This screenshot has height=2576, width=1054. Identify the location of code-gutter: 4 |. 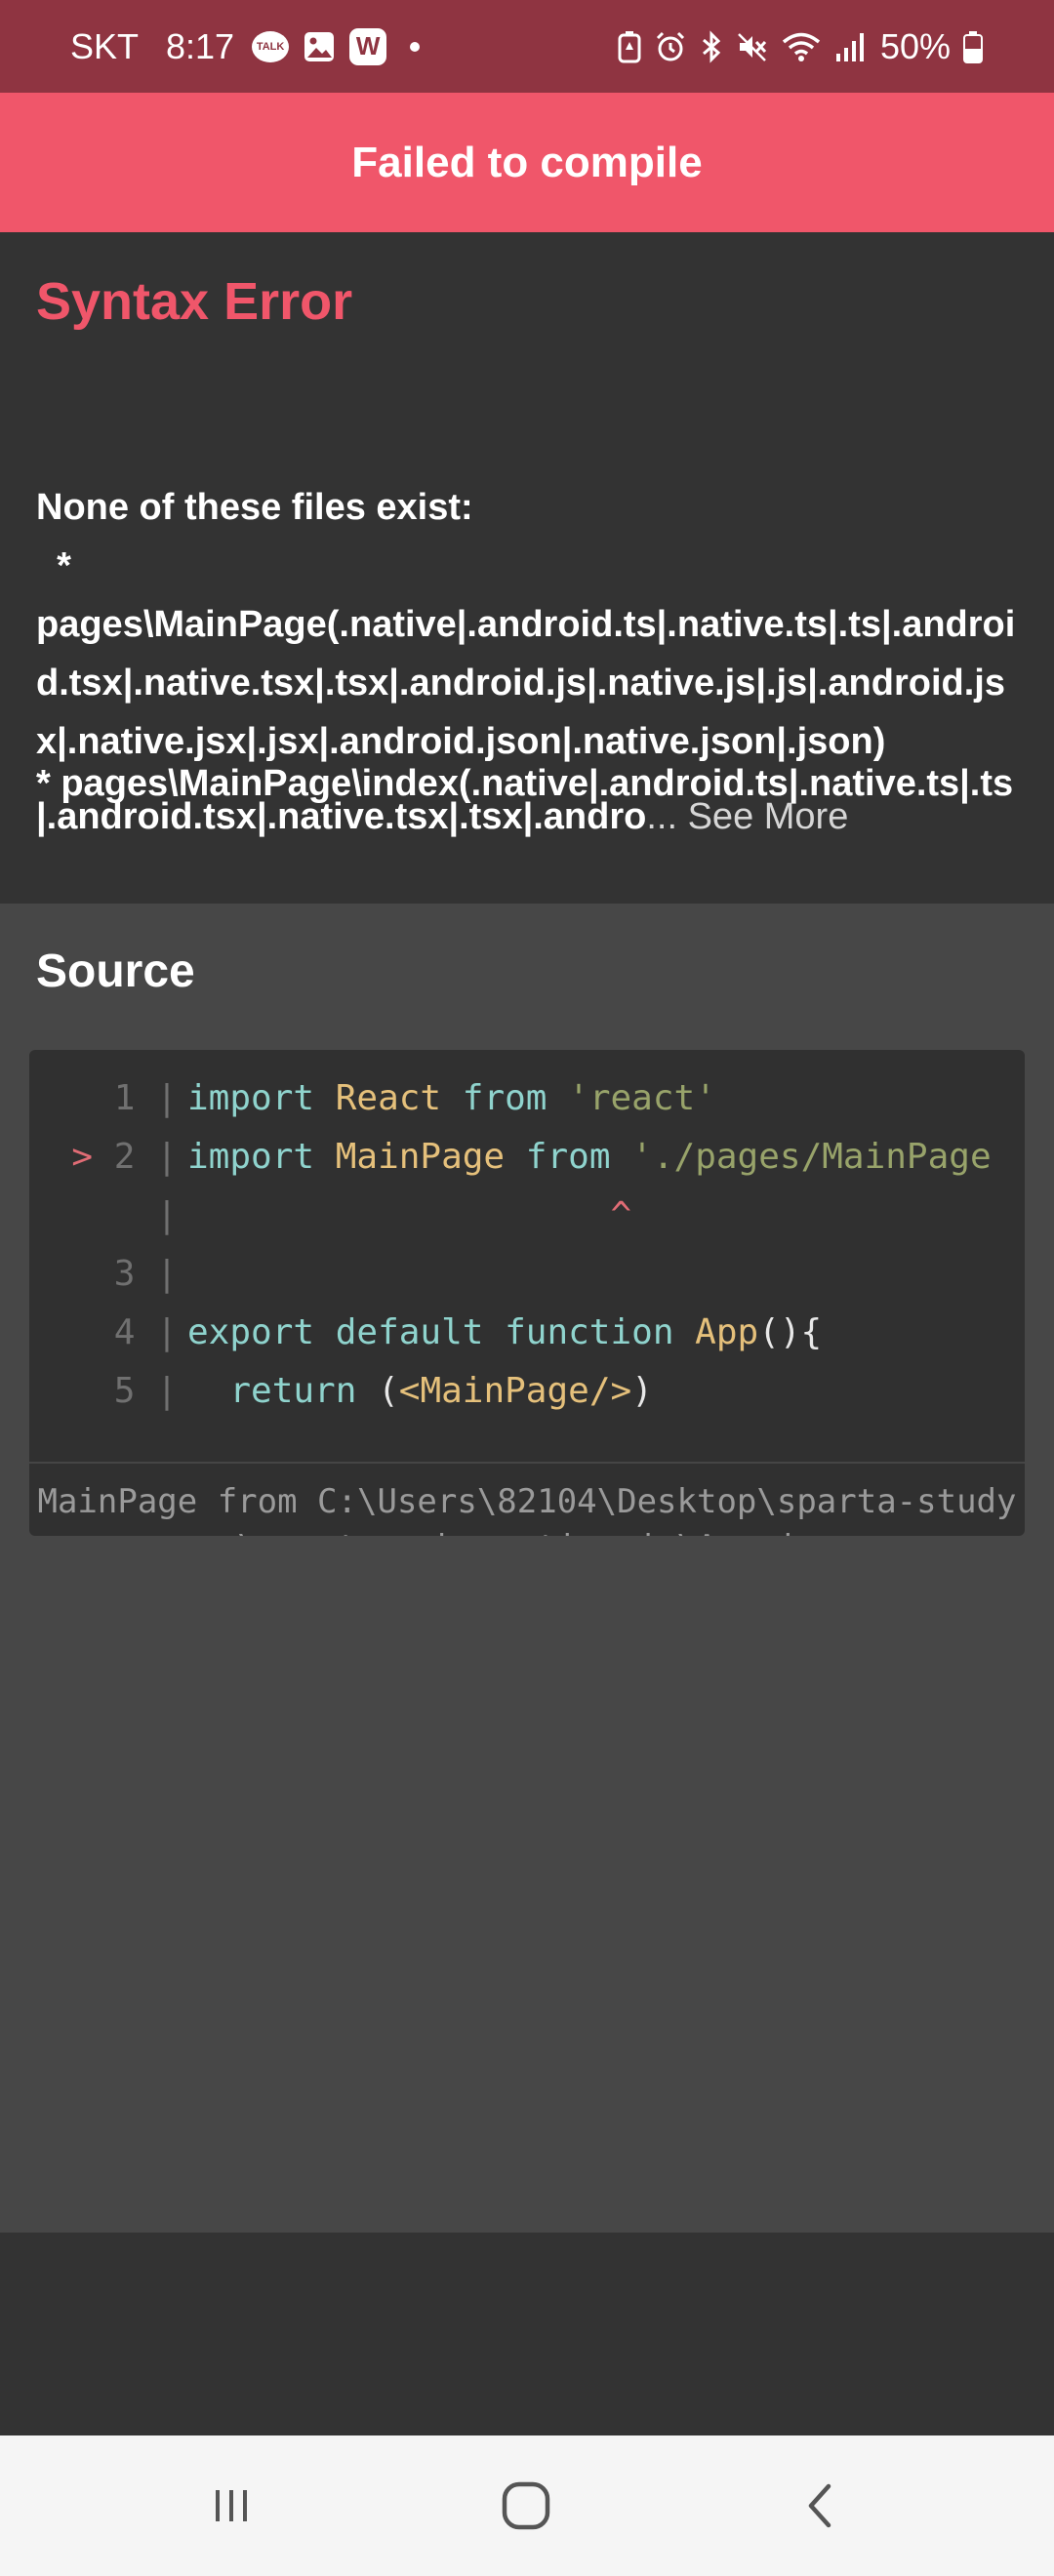
(103, 1333).